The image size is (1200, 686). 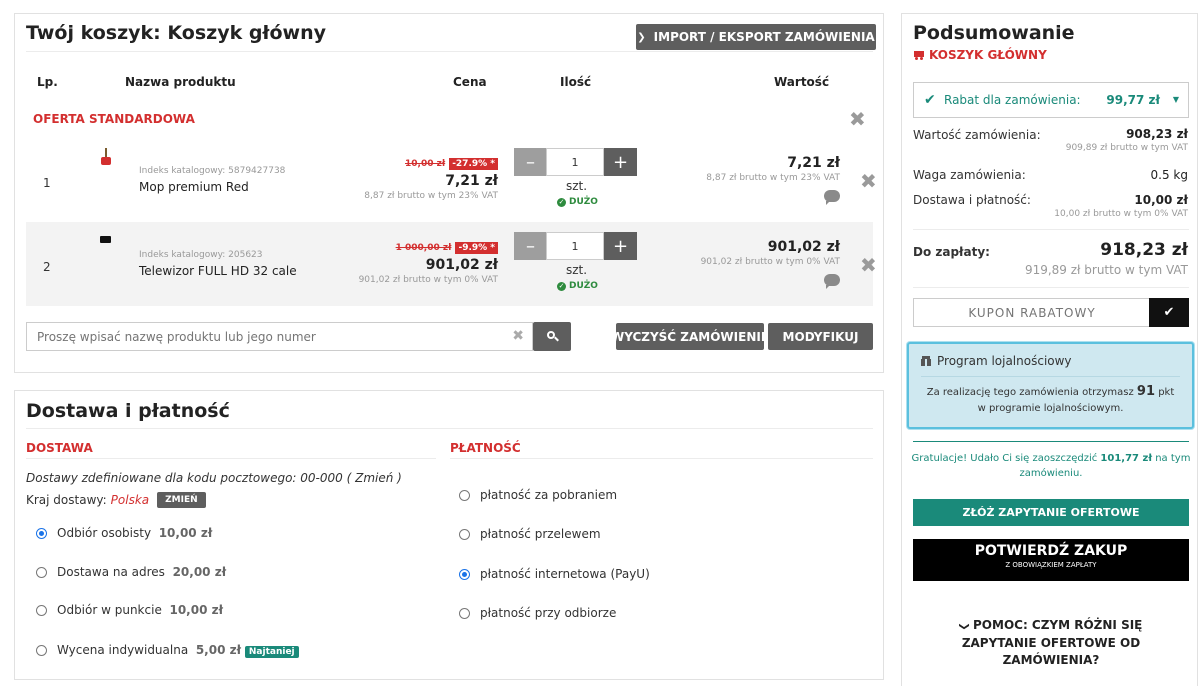 What do you see at coordinates (267, 336) in the screenshot?
I see `product-search-input` at bounding box center [267, 336].